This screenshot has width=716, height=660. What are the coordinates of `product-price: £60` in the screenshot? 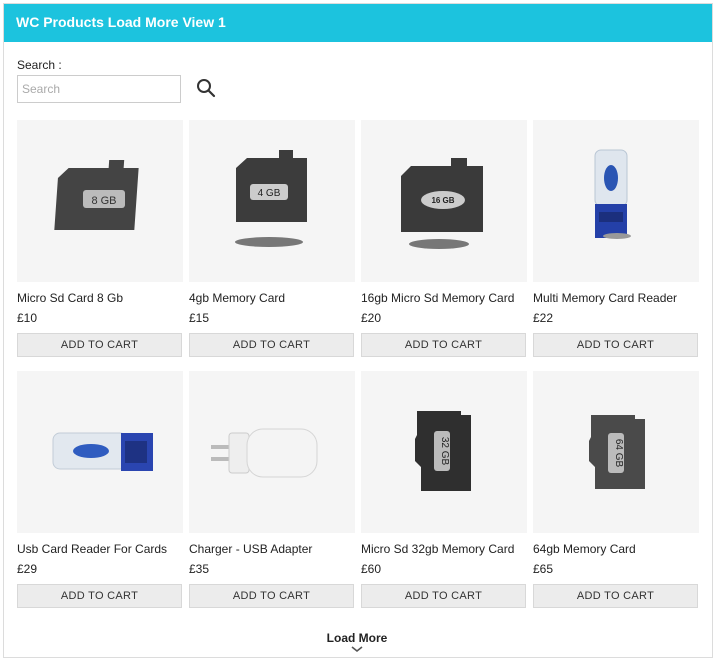 It's located at (371, 569).